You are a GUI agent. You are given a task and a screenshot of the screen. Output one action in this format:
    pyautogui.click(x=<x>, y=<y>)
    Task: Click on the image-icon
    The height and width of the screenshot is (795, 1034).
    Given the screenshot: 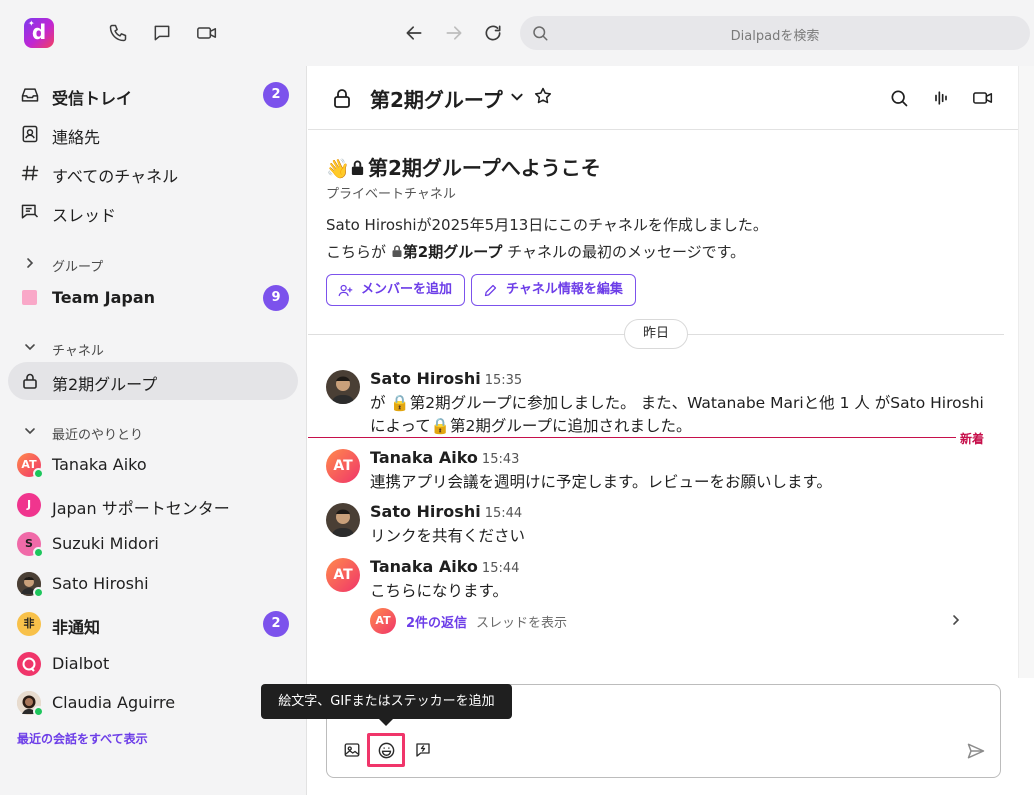 What is the action you would take?
    pyautogui.click(x=352, y=750)
    